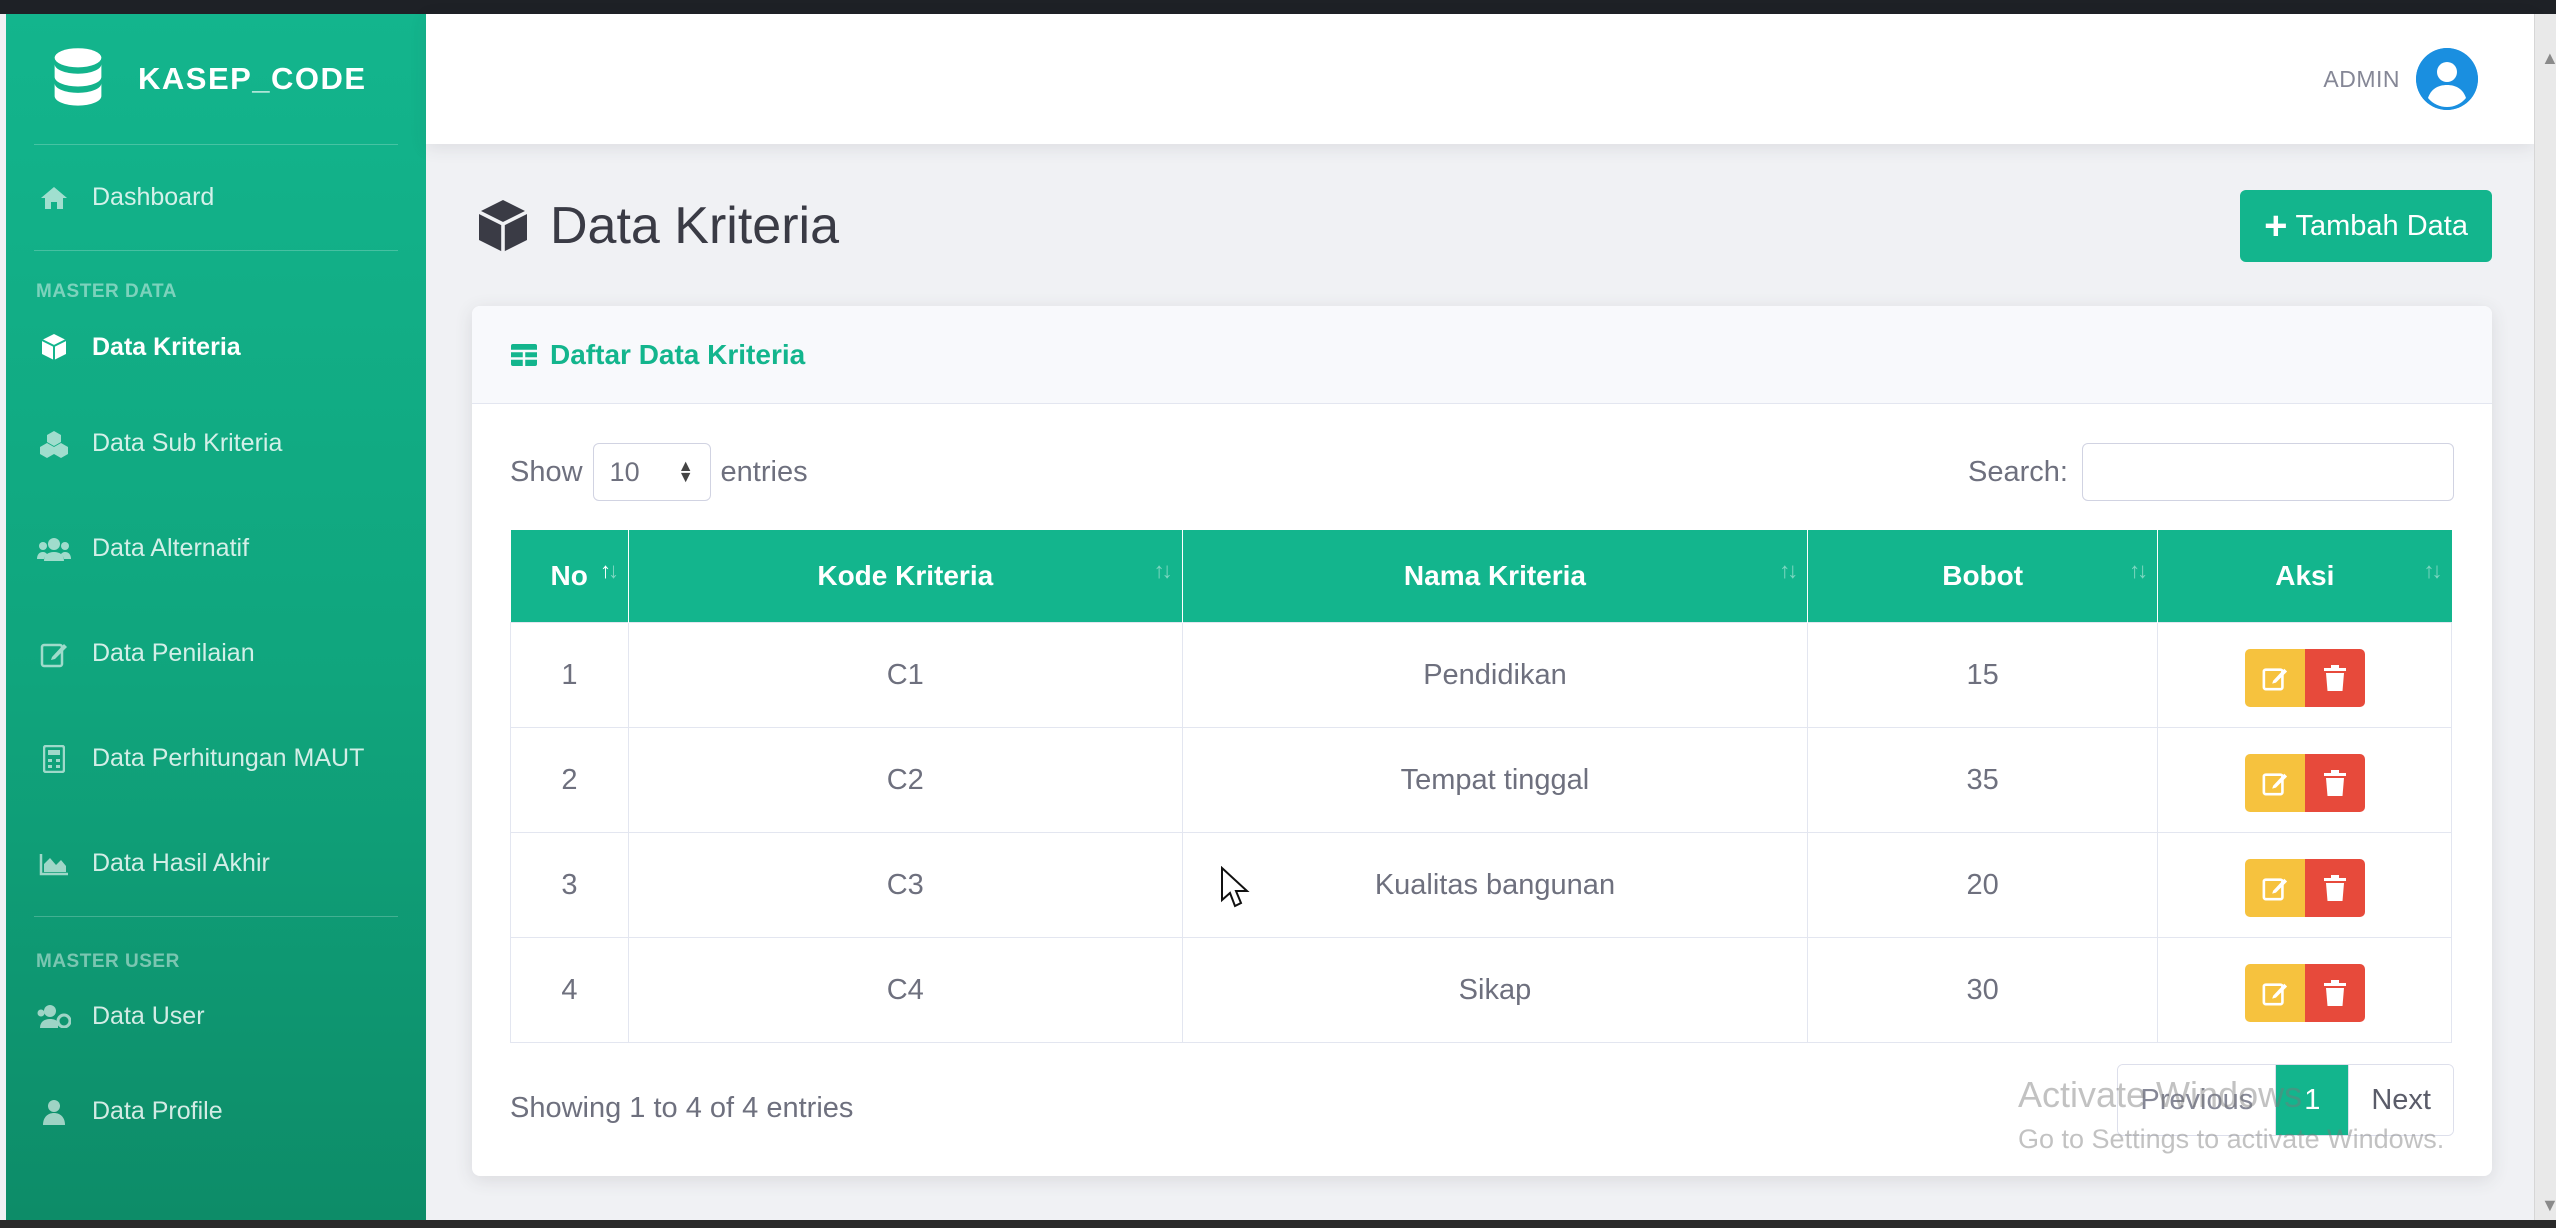 This screenshot has width=2556, height=1228. I want to click on home-icon, so click(54, 198).